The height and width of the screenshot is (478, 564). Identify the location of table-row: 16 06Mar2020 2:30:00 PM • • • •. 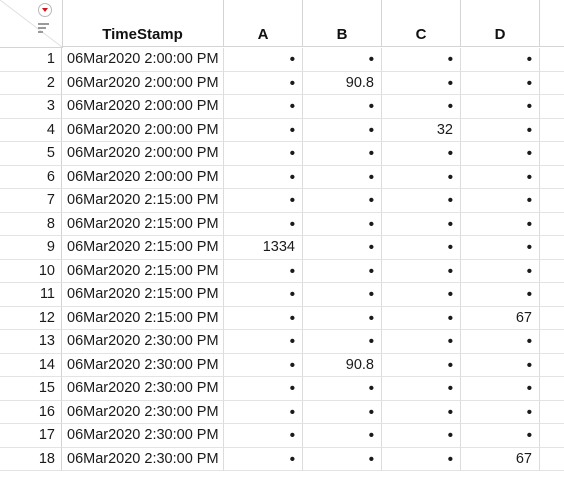
(282, 412).